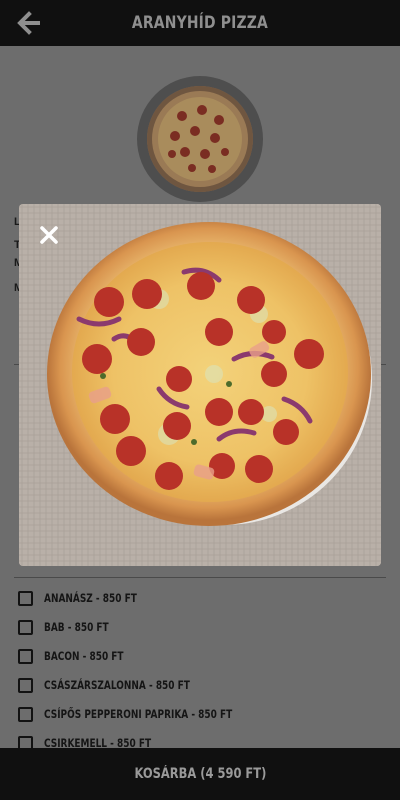  I want to click on extra-option-item: CSÁSZÁRSZALONNA - 850 FT, so click(124, 685).